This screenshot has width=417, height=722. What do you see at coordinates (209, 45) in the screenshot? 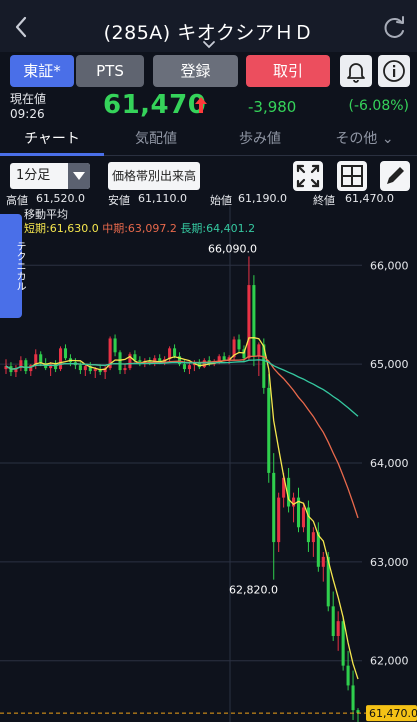
I see `chevron-down-icon` at bounding box center [209, 45].